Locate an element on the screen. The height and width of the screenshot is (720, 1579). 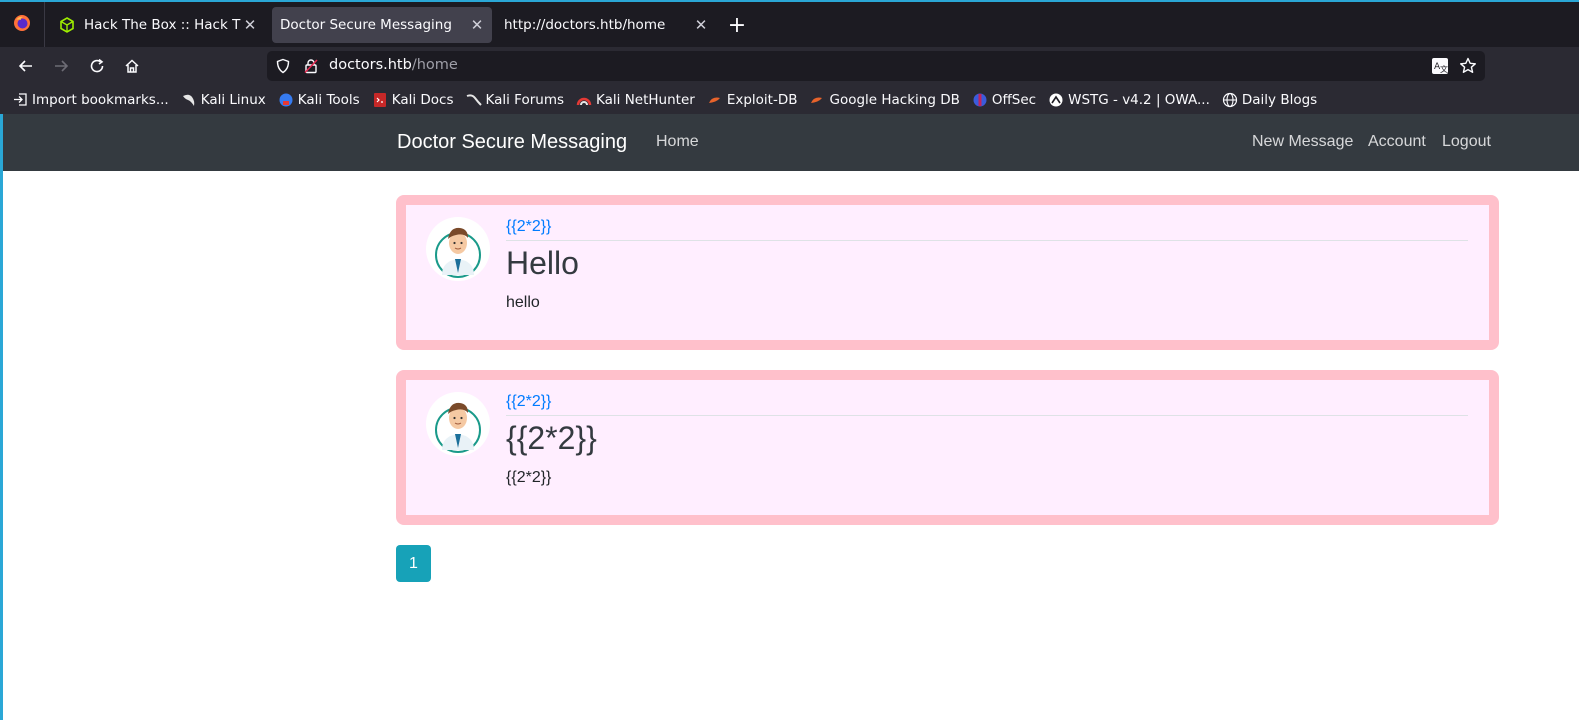
bookmark-kali-docs: Kali Docs is located at coordinates (413, 100).